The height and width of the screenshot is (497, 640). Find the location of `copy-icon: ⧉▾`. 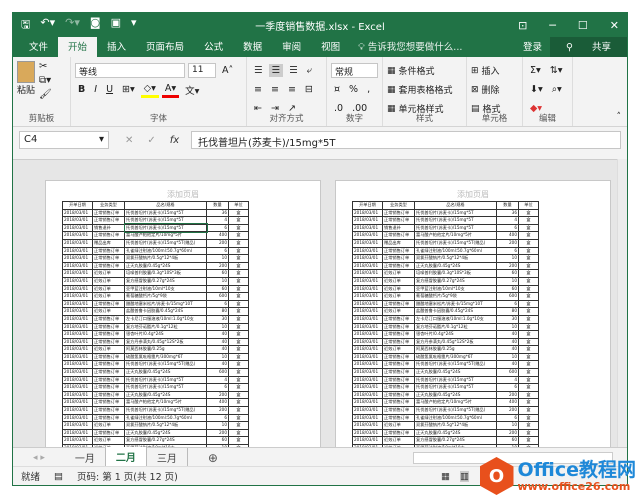

copy-icon: ⧉▾ is located at coordinates (45, 80).